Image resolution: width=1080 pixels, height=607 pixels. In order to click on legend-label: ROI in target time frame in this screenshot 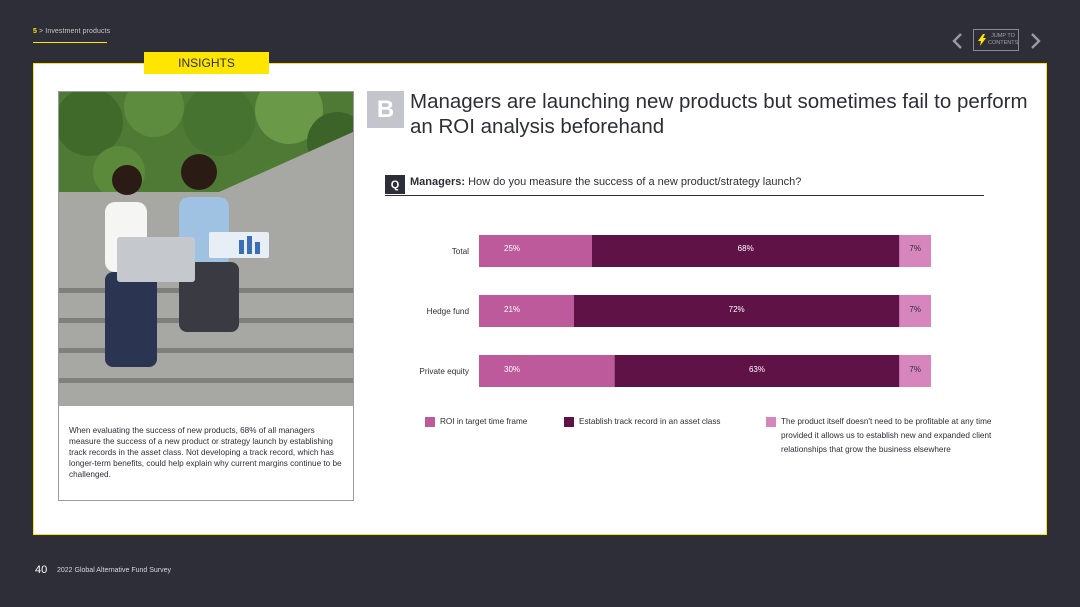, I will do `click(484, 421)`.